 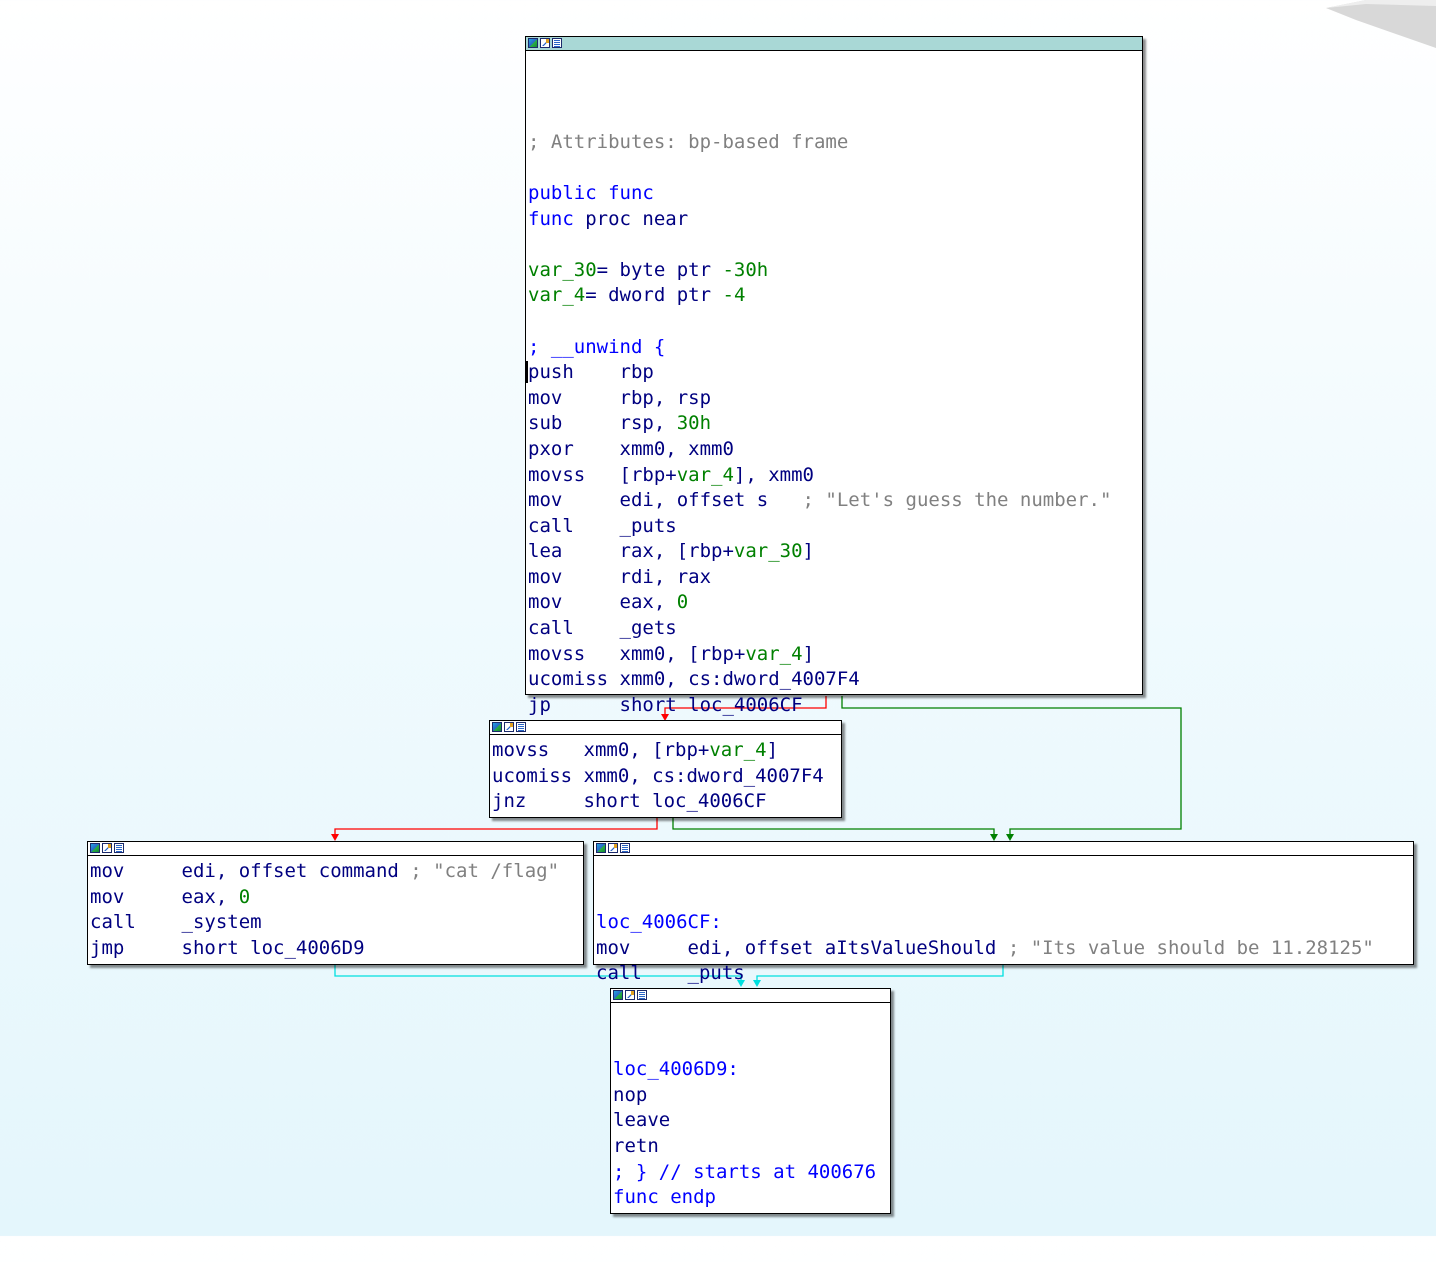 I want to click on instruction-line: jmp short loc_4006D9, so click(x=336, y=949).